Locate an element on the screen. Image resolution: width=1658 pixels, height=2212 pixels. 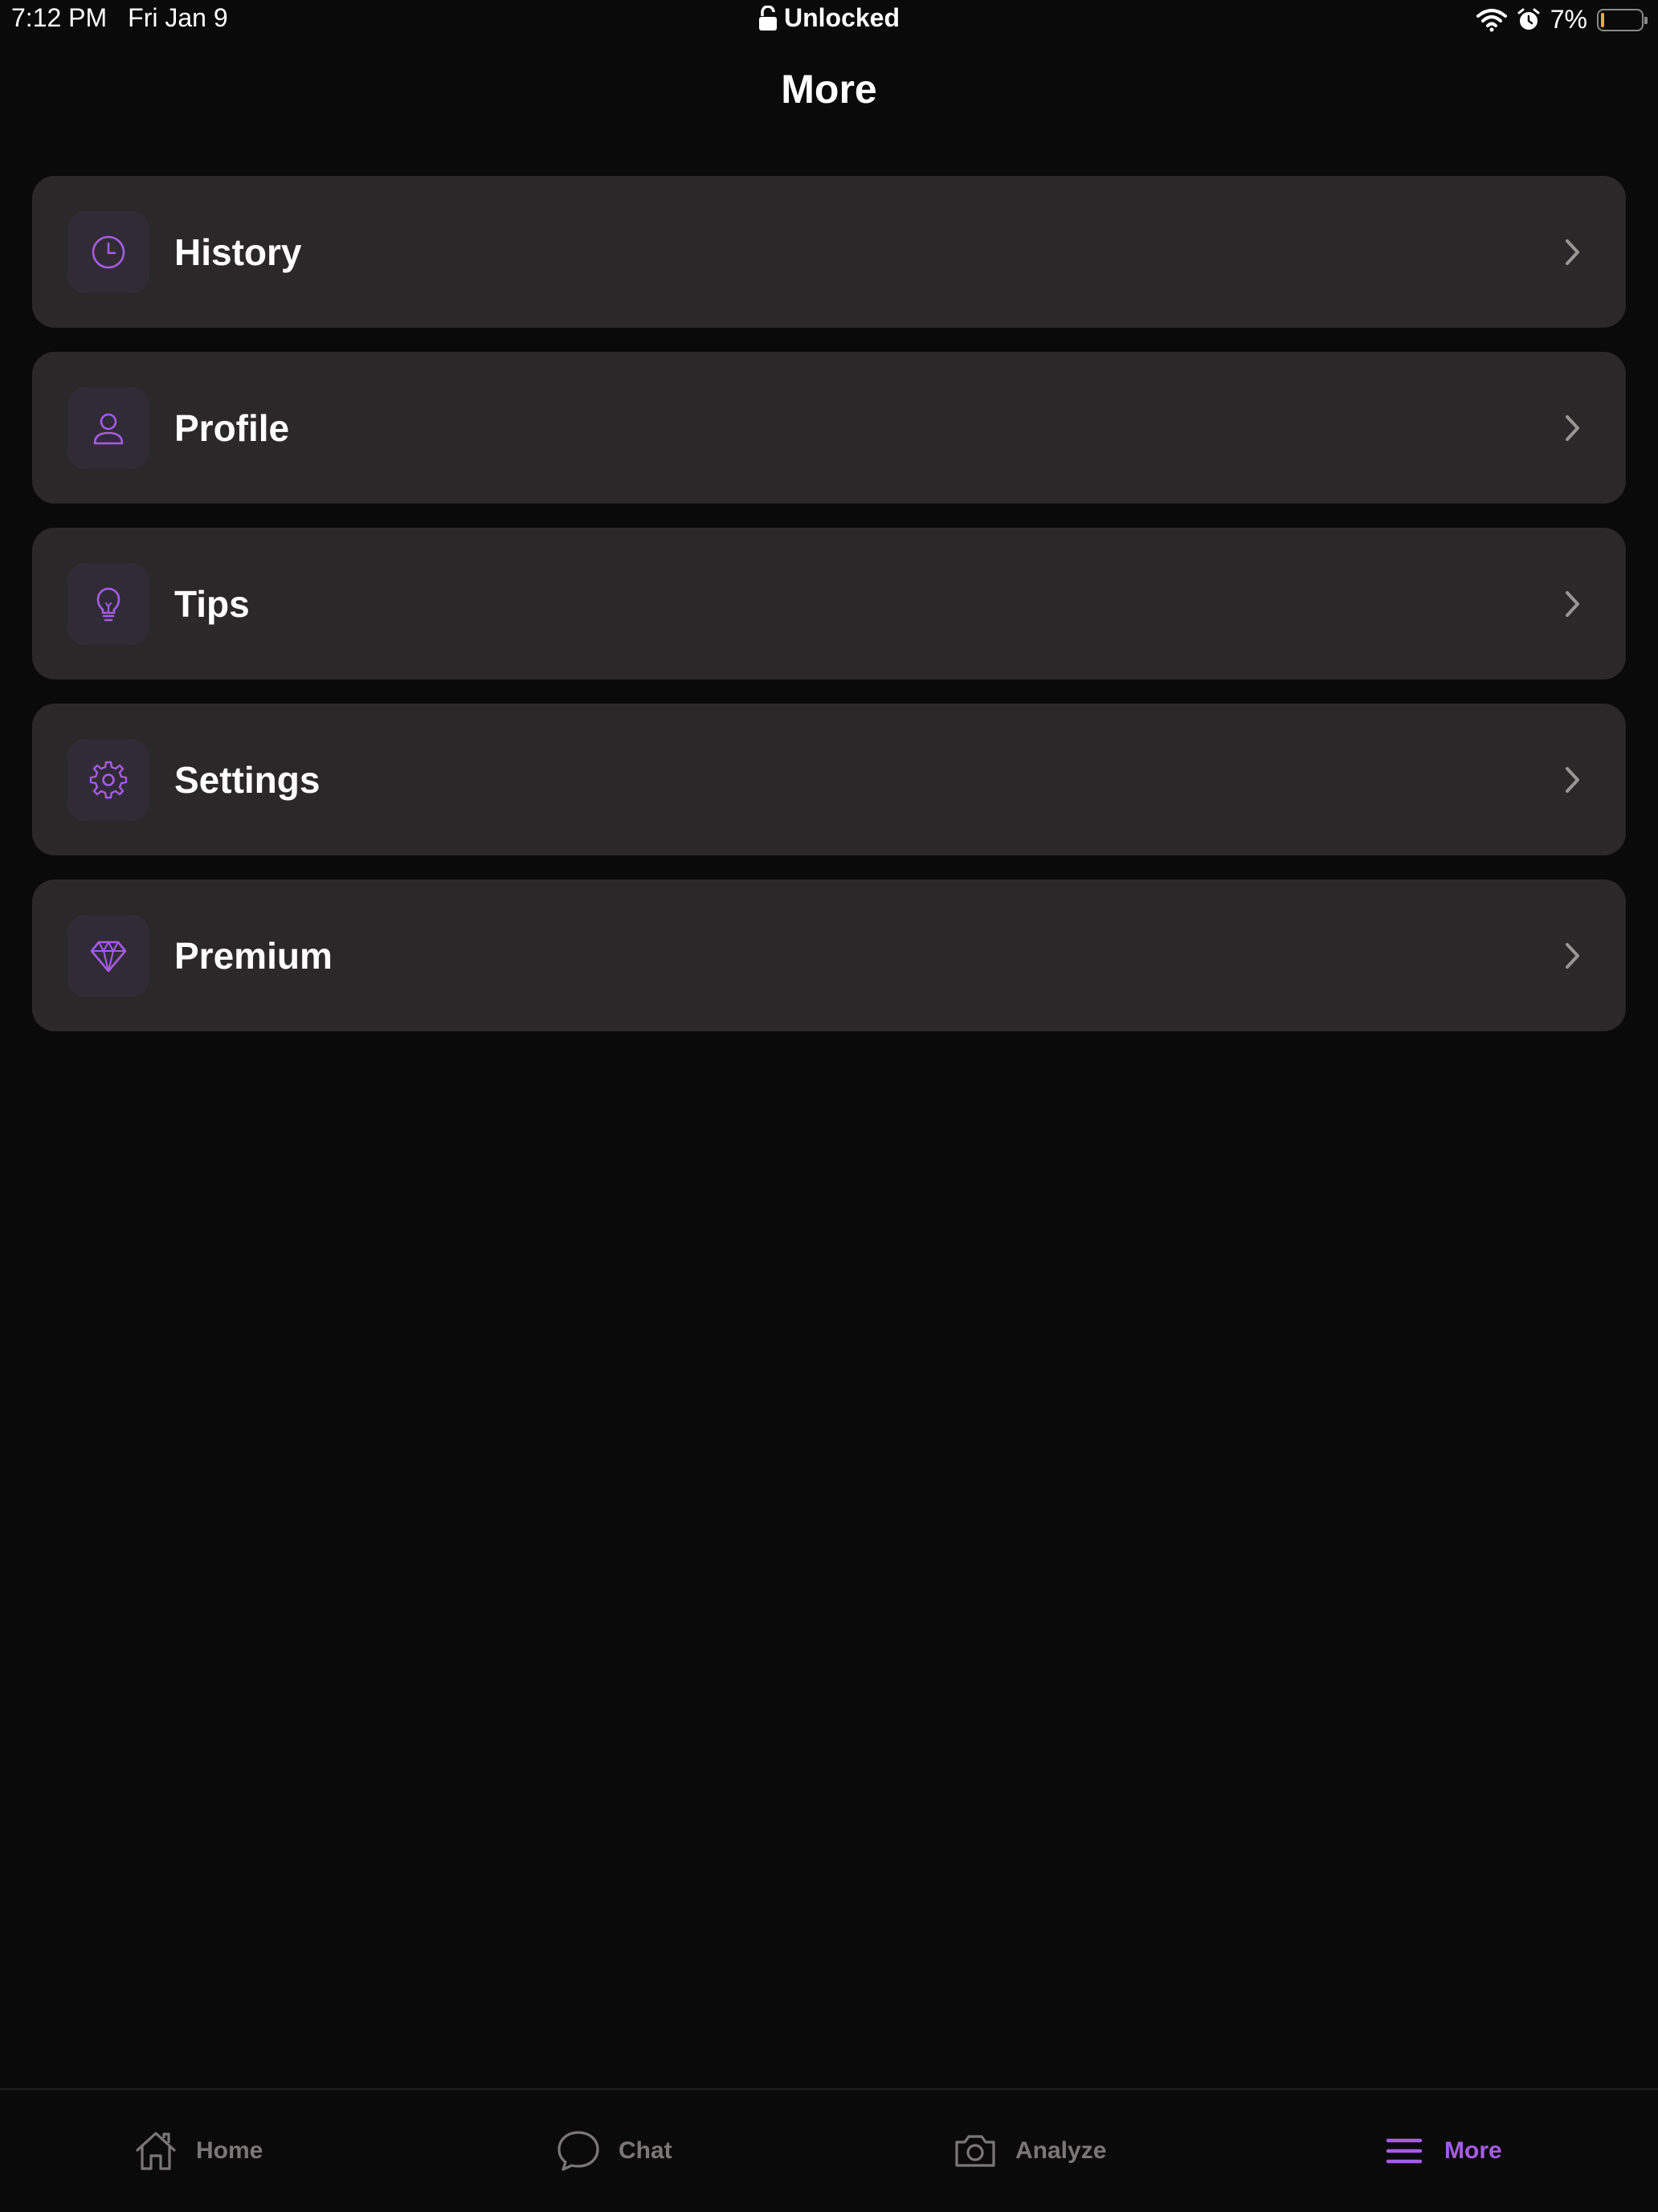
lightbulb-icon is located at coordinates (108, 604).